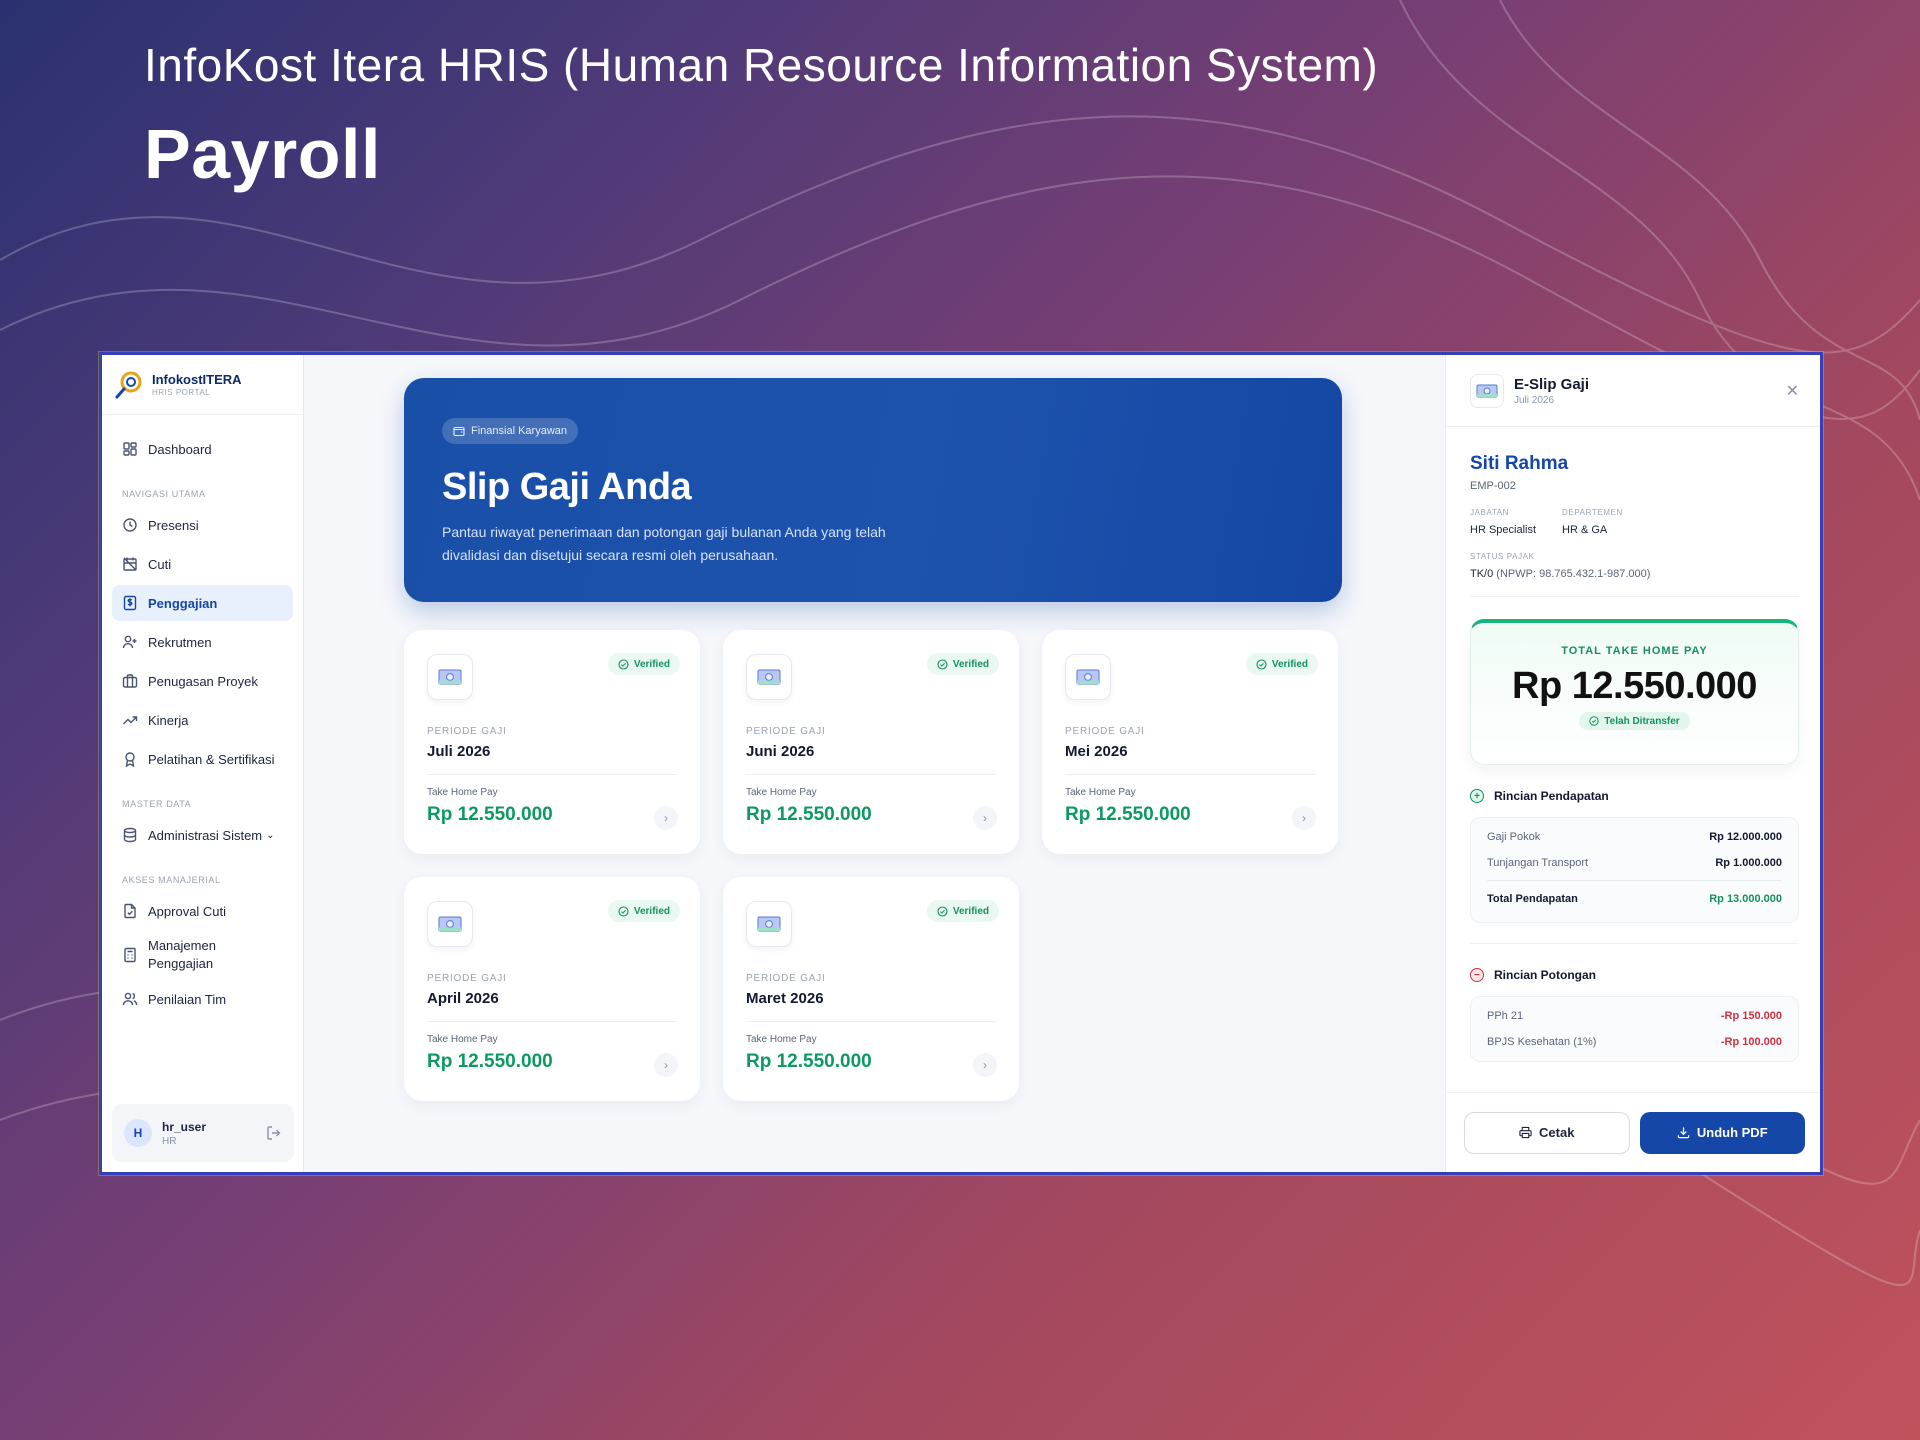  Describe the element at coordinates (1634, 898) in the screenshot. I see `income-total-line: Total Pendapatan Rp 13.000.000` at that location.